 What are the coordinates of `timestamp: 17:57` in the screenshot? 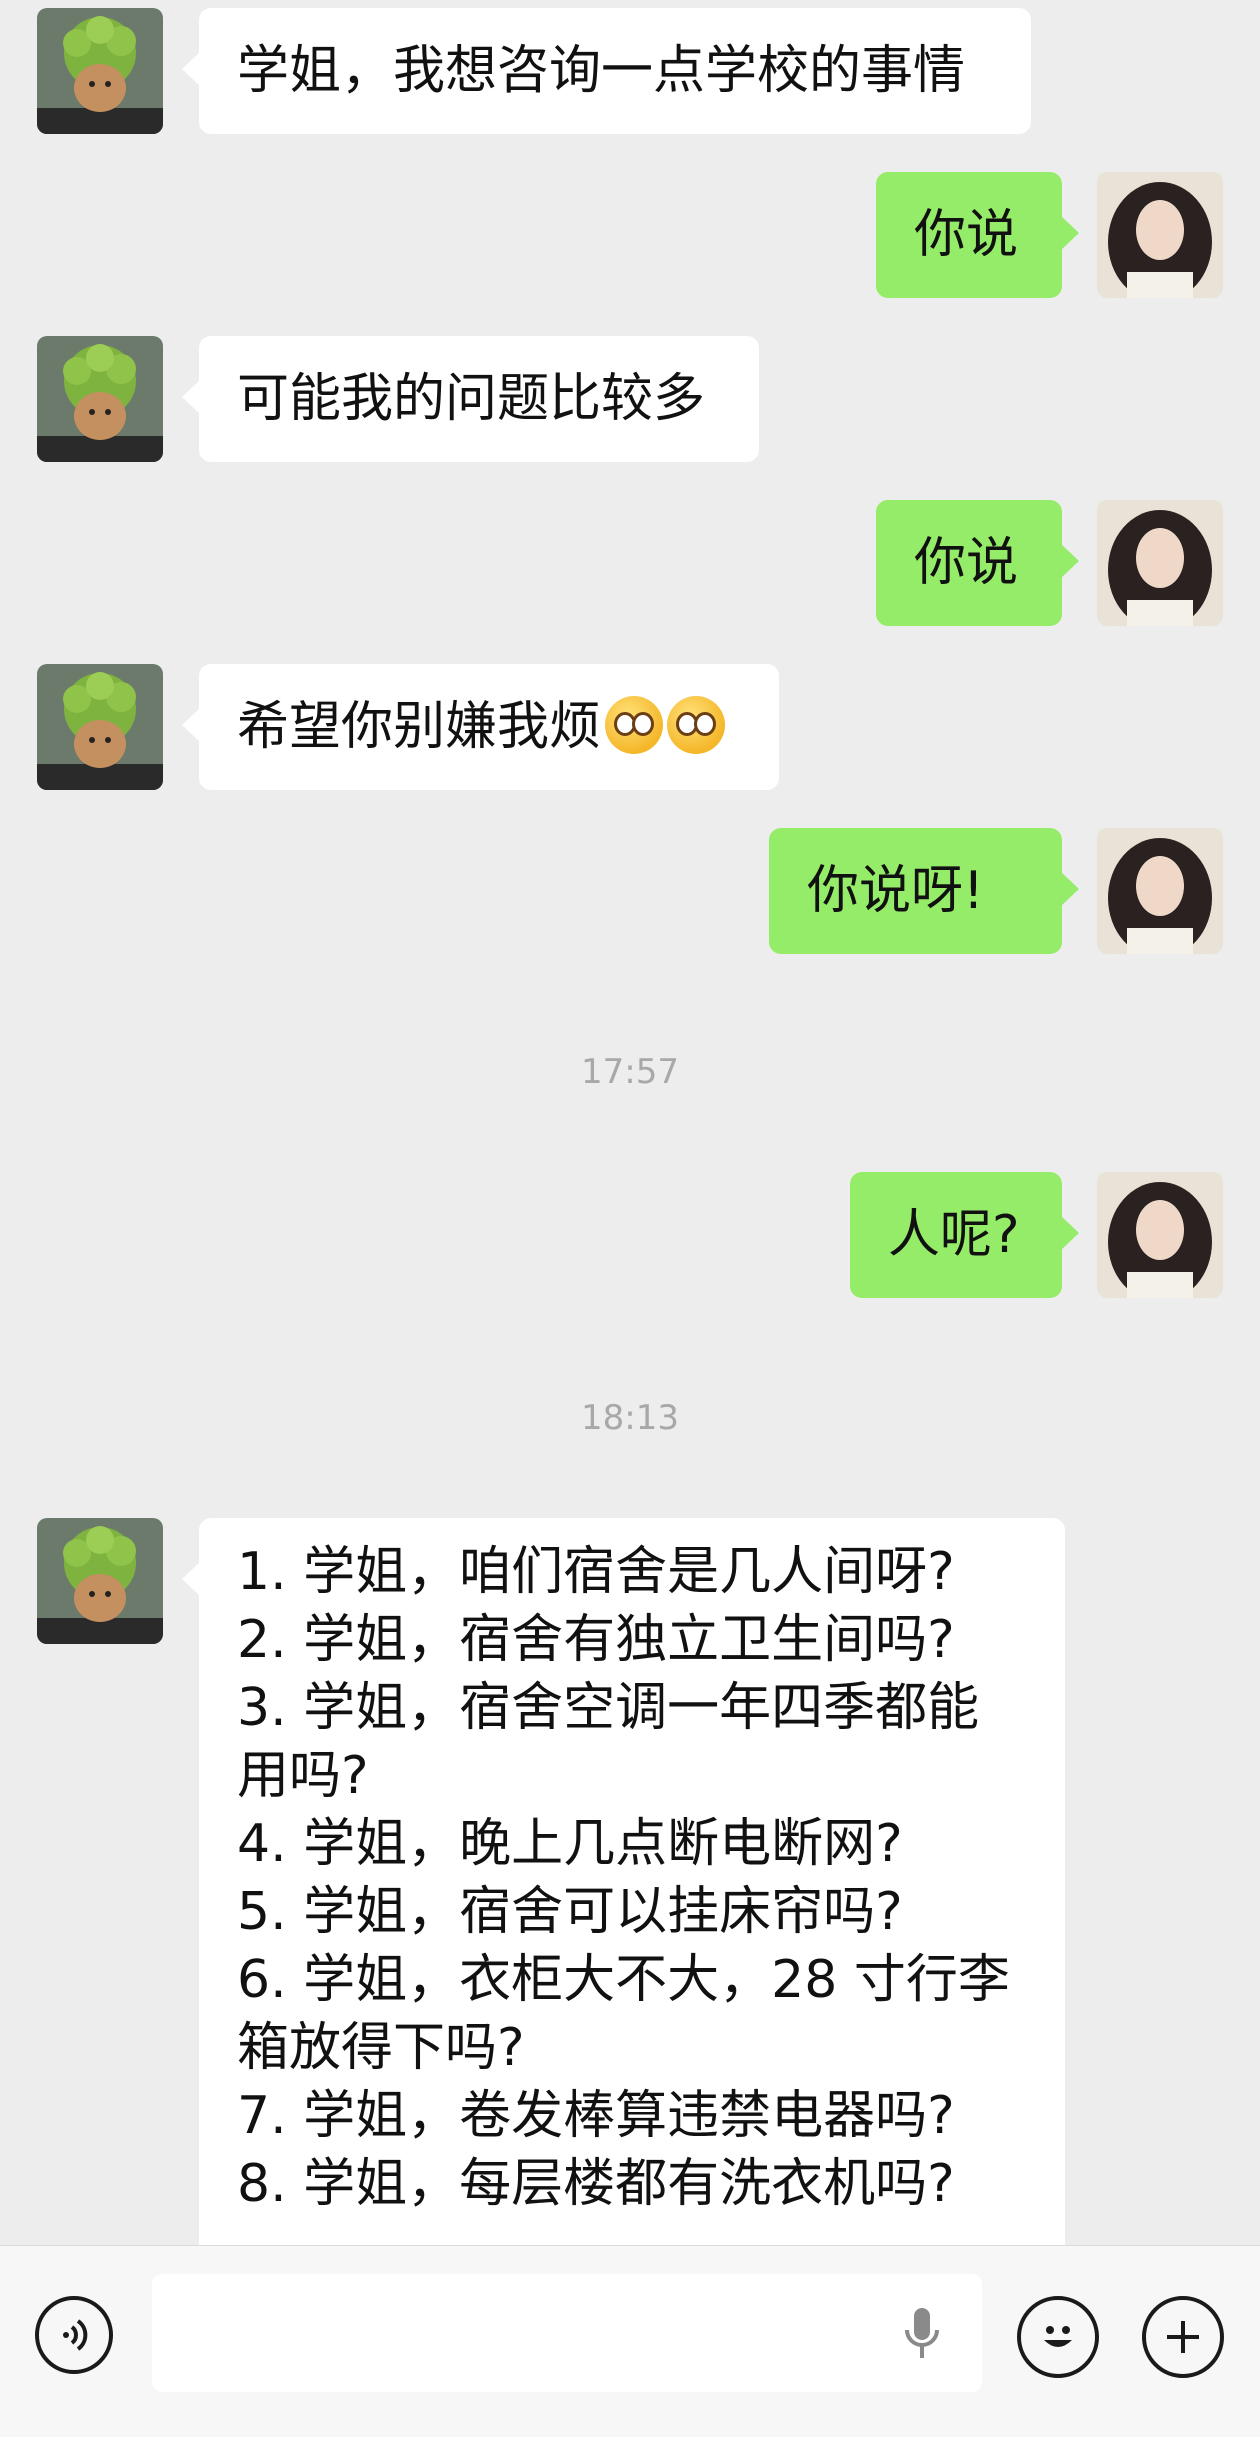 It's located at (630, 1072).